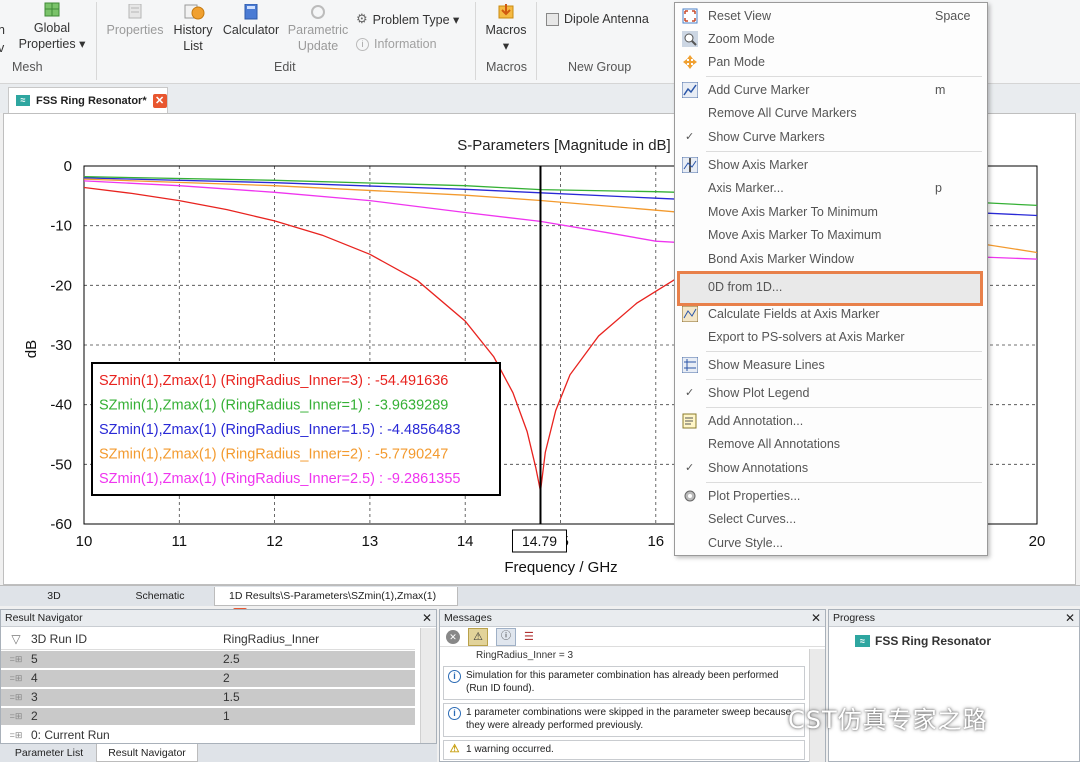  What do you see at coordinates (405, 44) in the screenshot?
I see `information-label: Information` at bounding box center [405, 44].